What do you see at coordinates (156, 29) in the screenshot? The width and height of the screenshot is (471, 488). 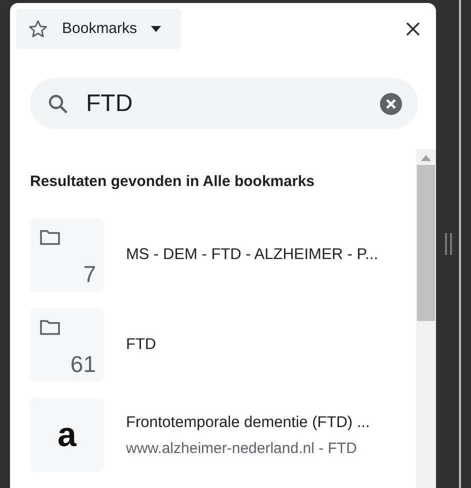 I see `caret-icon` at bounding box center [156, 29].